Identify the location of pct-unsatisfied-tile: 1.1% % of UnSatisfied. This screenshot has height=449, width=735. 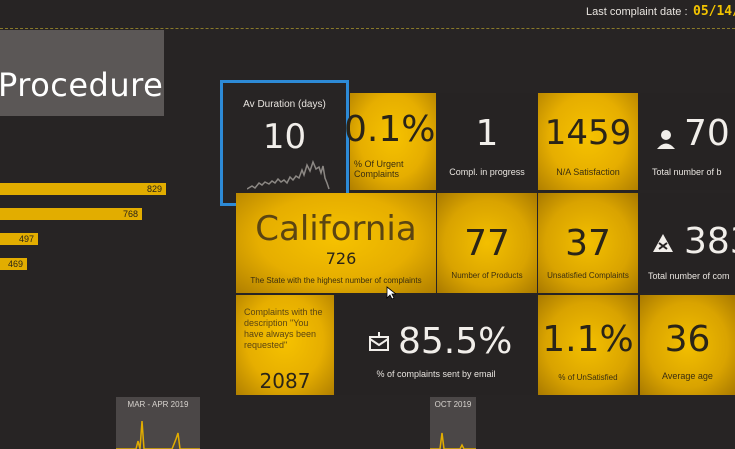
(588, 345).